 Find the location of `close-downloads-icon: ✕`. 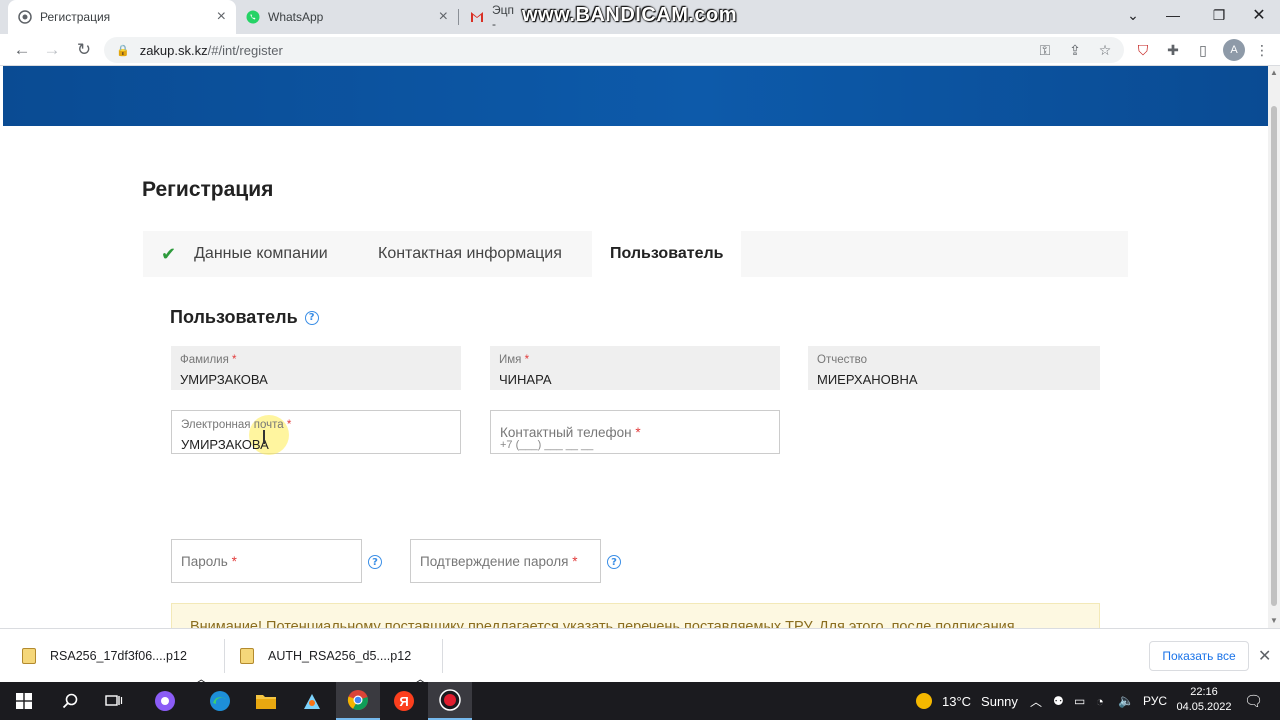

close-downloads-icon: ✕ is located at coordinates (1264, 656).